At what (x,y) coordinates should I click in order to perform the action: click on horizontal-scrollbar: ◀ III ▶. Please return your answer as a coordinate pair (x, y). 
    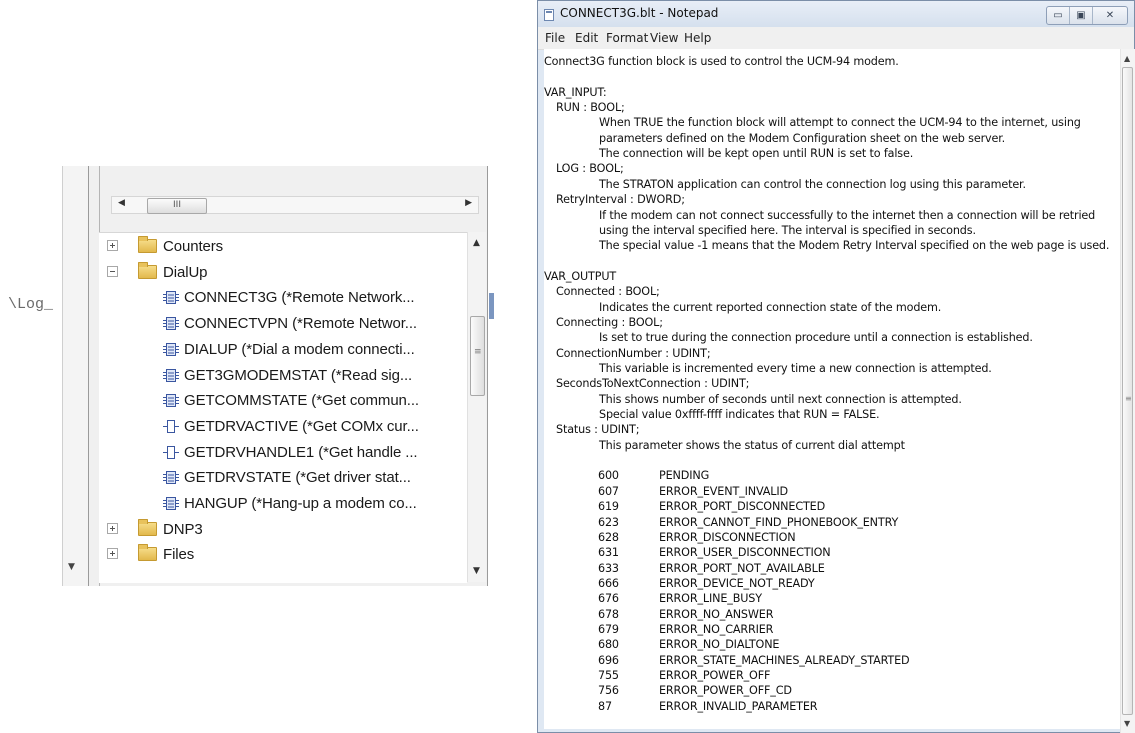
    Looking at the image, I should click on (295, 205).